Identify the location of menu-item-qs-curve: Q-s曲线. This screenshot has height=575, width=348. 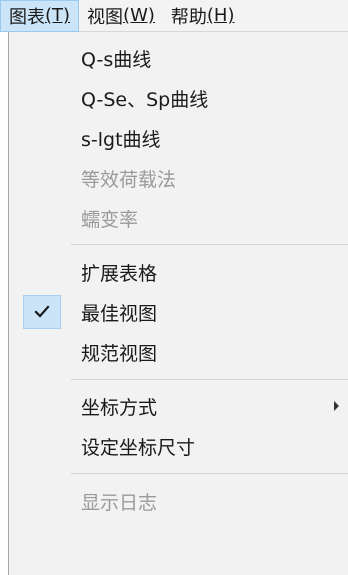
(178, 58).